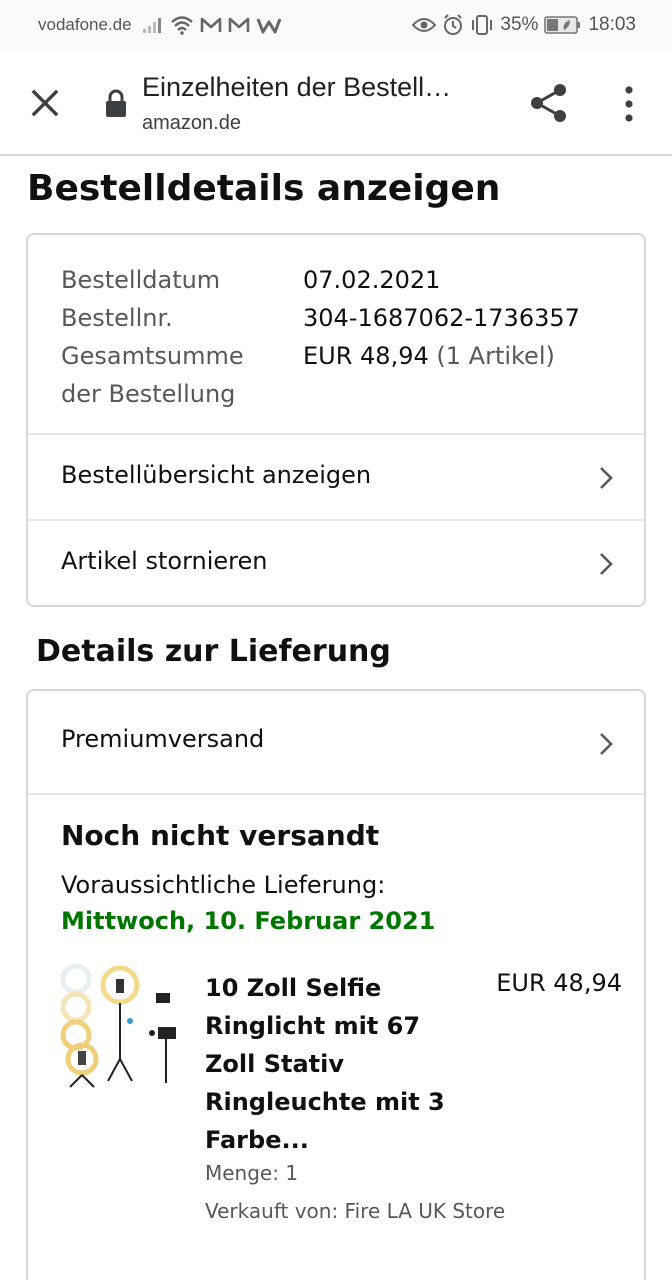  Describe the element at coordinates (372, 280) in the screenshot. I see `order-date-value: 07.02.2021` at that location.